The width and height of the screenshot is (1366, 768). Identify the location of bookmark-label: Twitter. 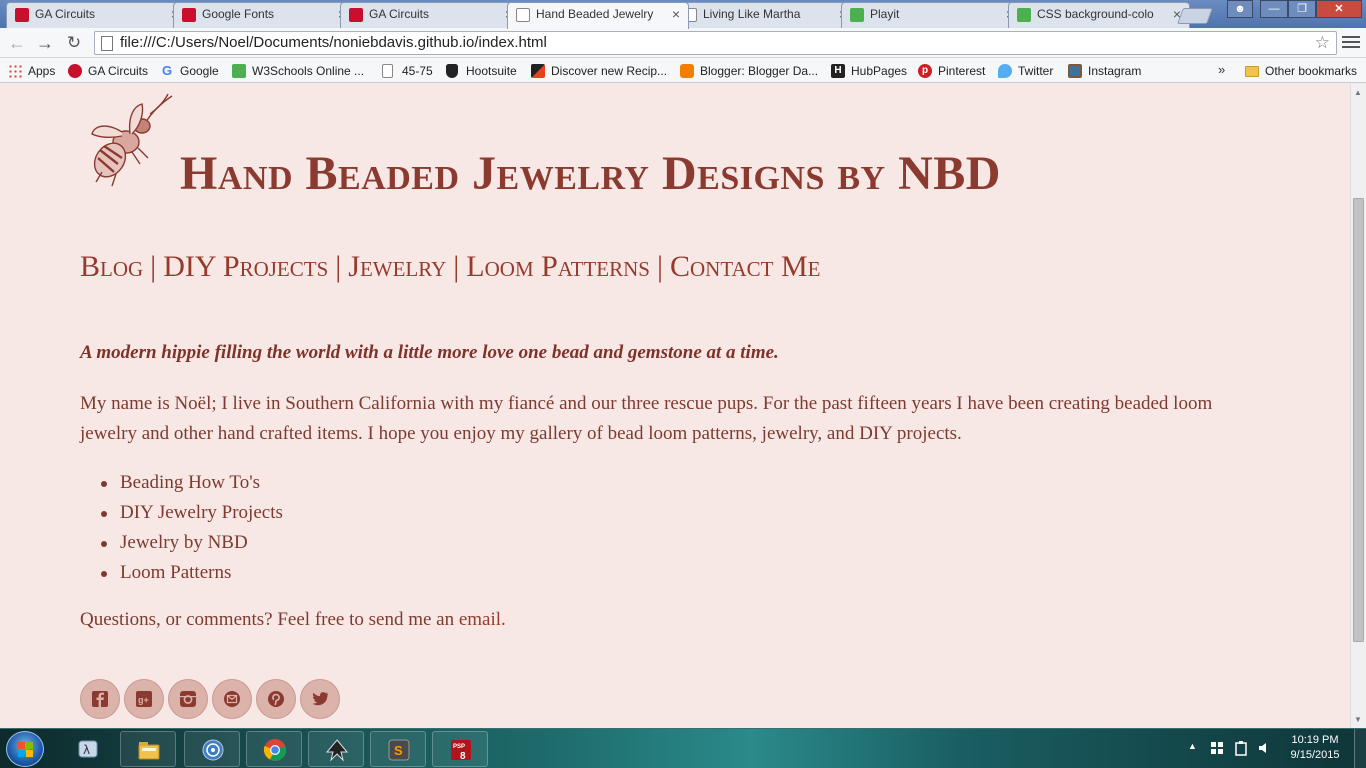
(1036, 71).